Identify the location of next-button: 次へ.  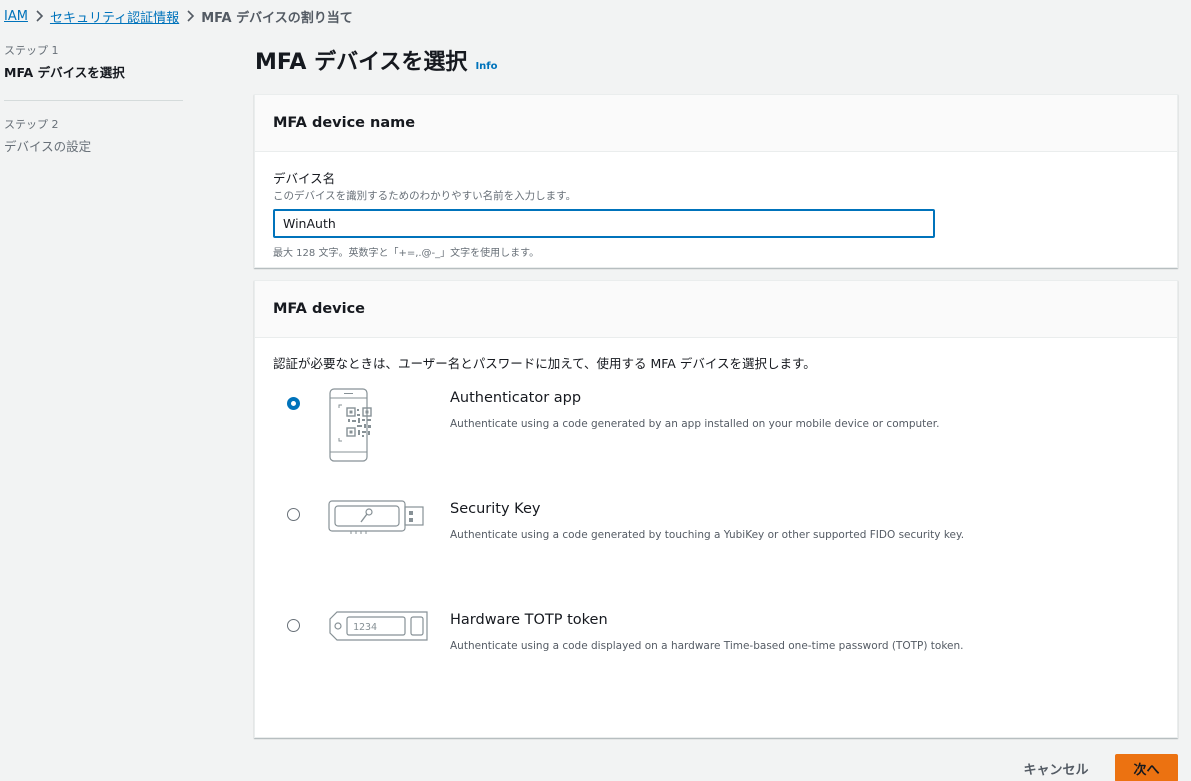
(1146, 767).